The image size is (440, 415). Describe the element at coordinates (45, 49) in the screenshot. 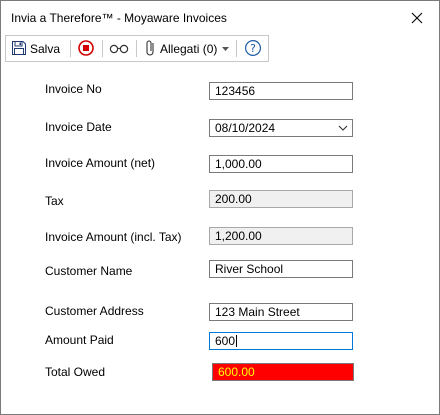

I see `save-label: Salva` at that location.